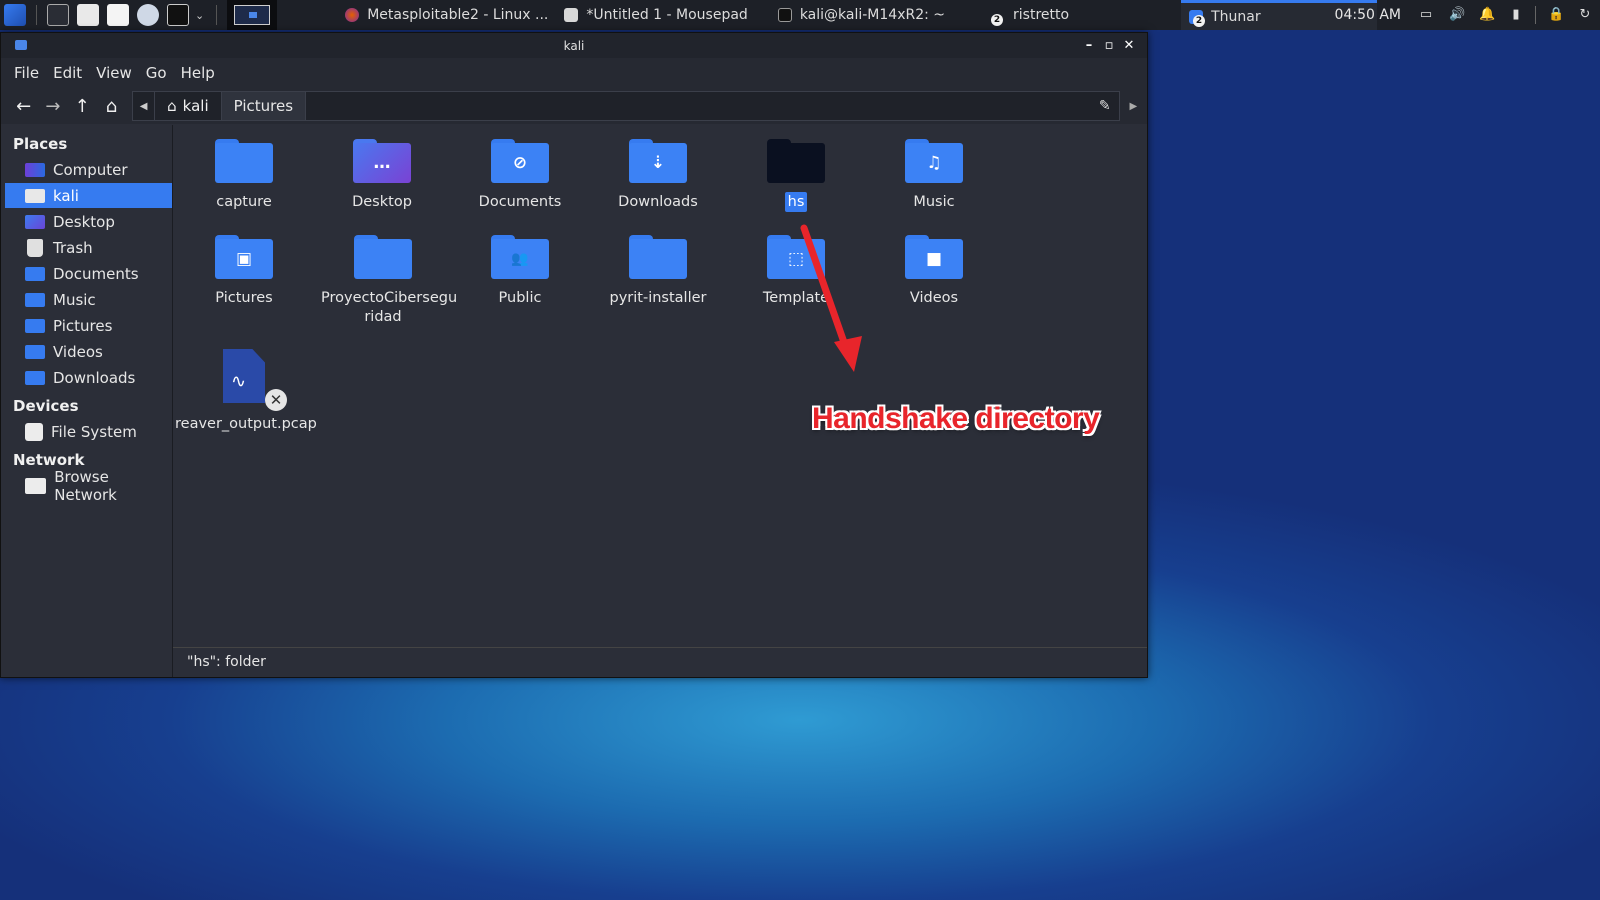 This screenshot has width=1600, height=900. I want to click on file-item-pyrit-installer: pyrit-installer, so click(658, 271).